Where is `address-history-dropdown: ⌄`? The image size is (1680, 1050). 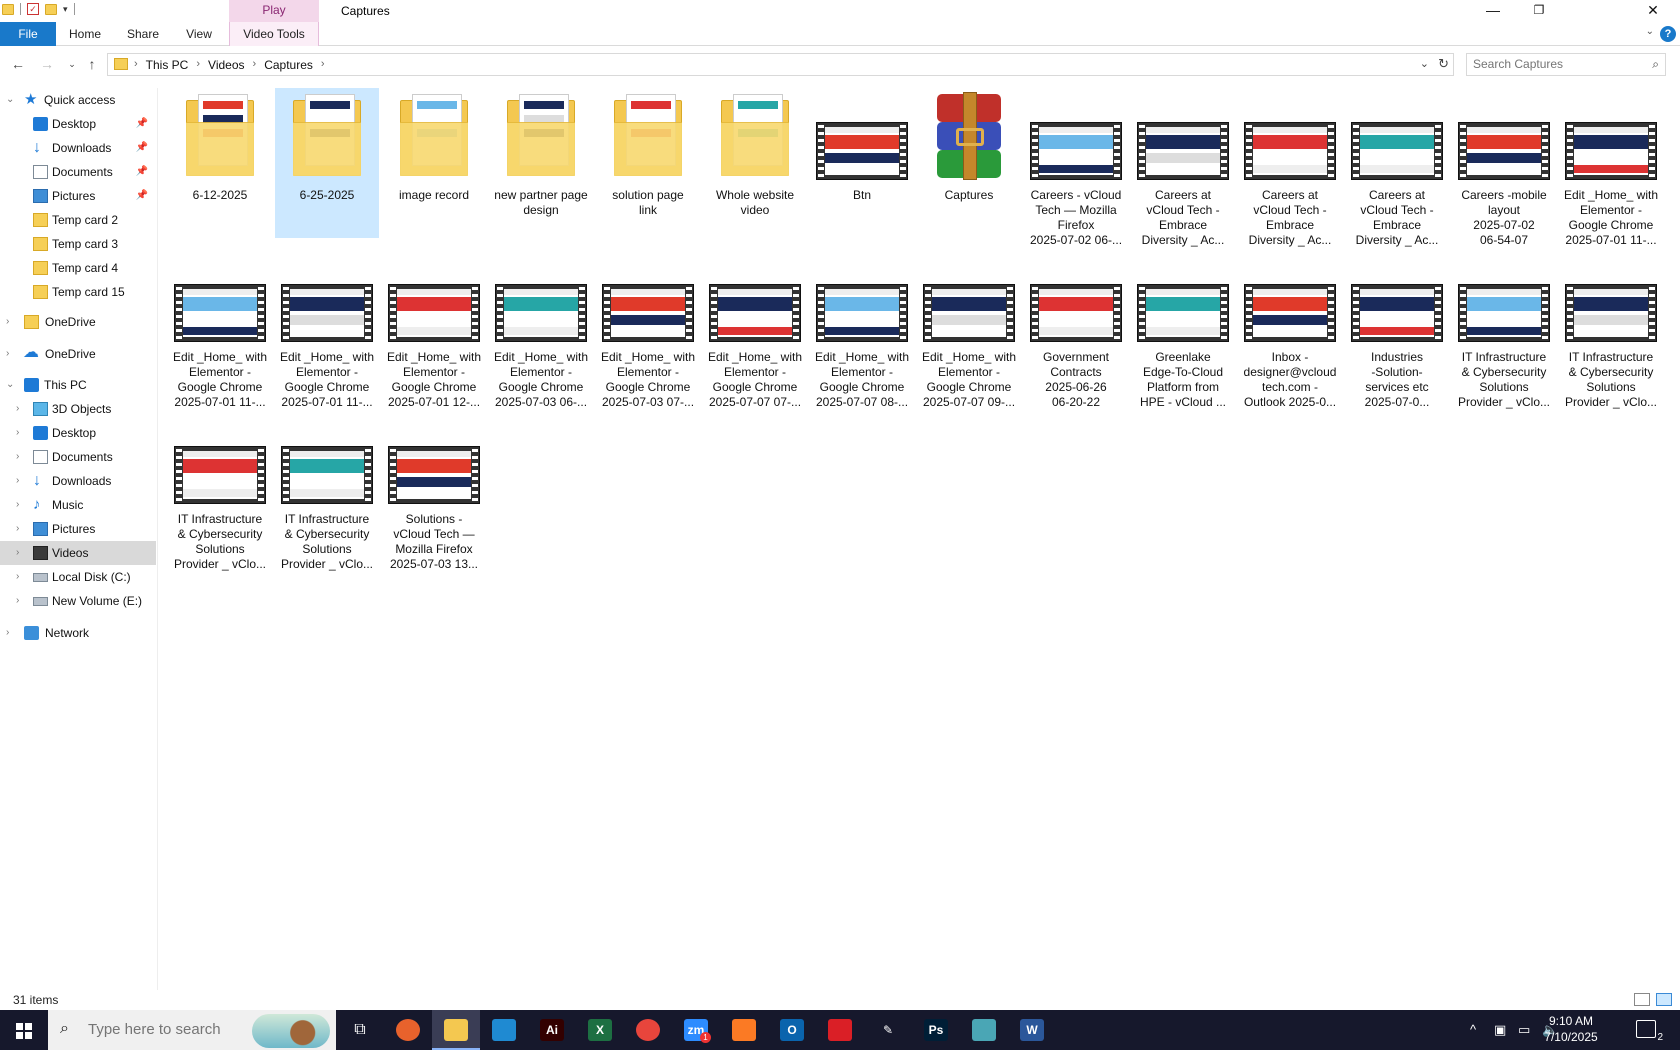
address-history-dropdown: ⌄ is located at coordinates (1424, 63).